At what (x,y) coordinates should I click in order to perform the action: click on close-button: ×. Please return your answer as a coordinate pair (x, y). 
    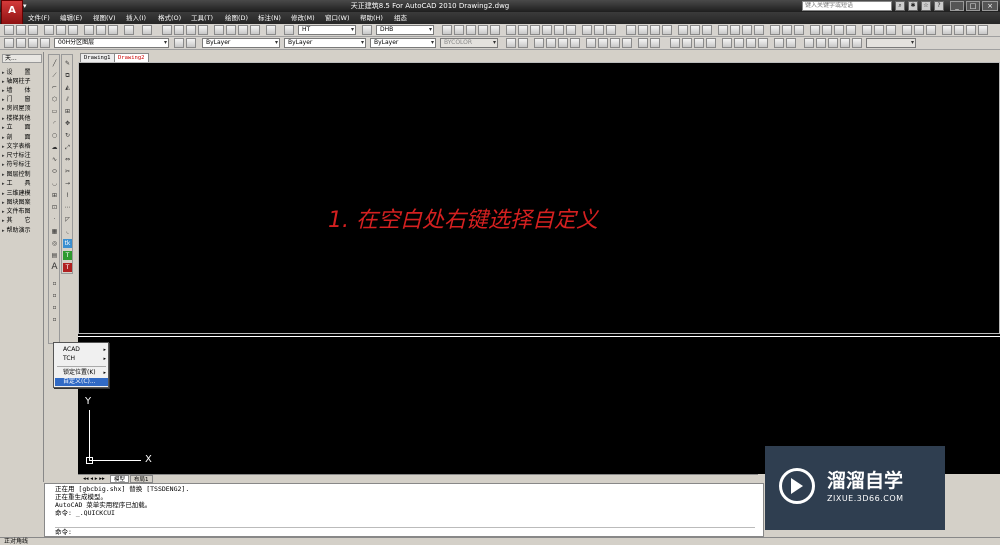
    Looking at the image, I should click on (990, 6).